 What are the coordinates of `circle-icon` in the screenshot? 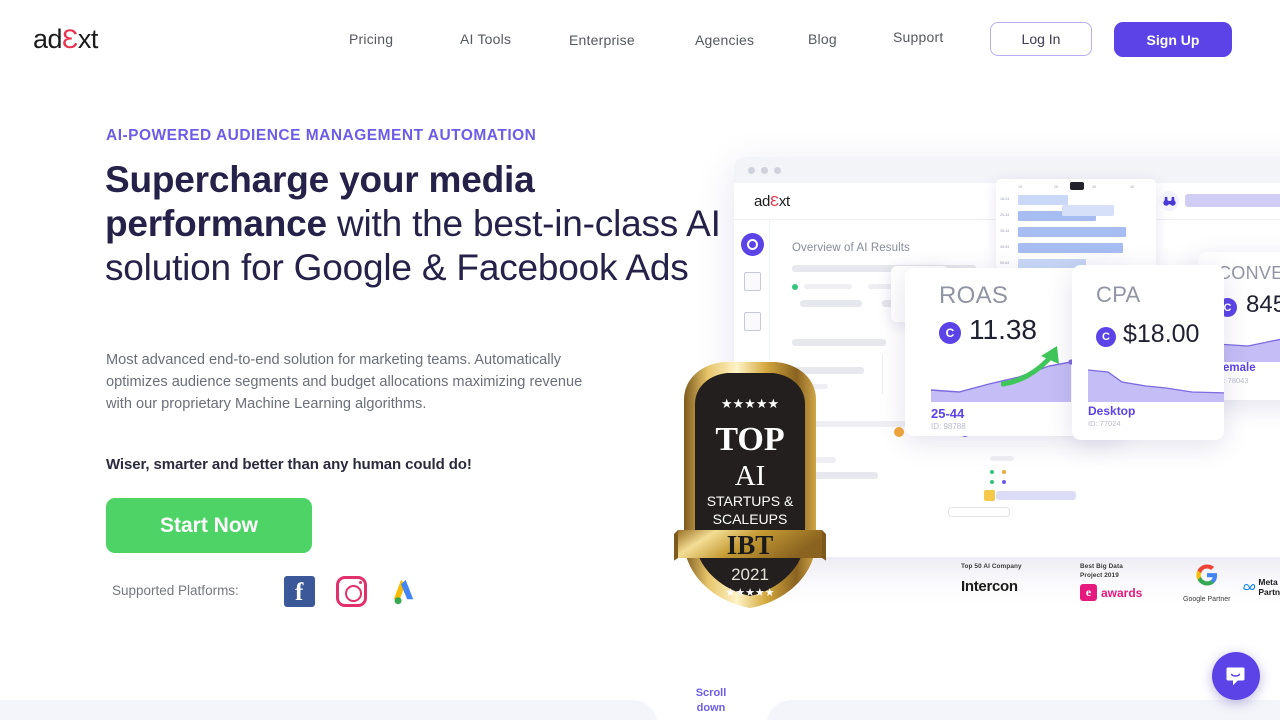 It's located at (752, 244).